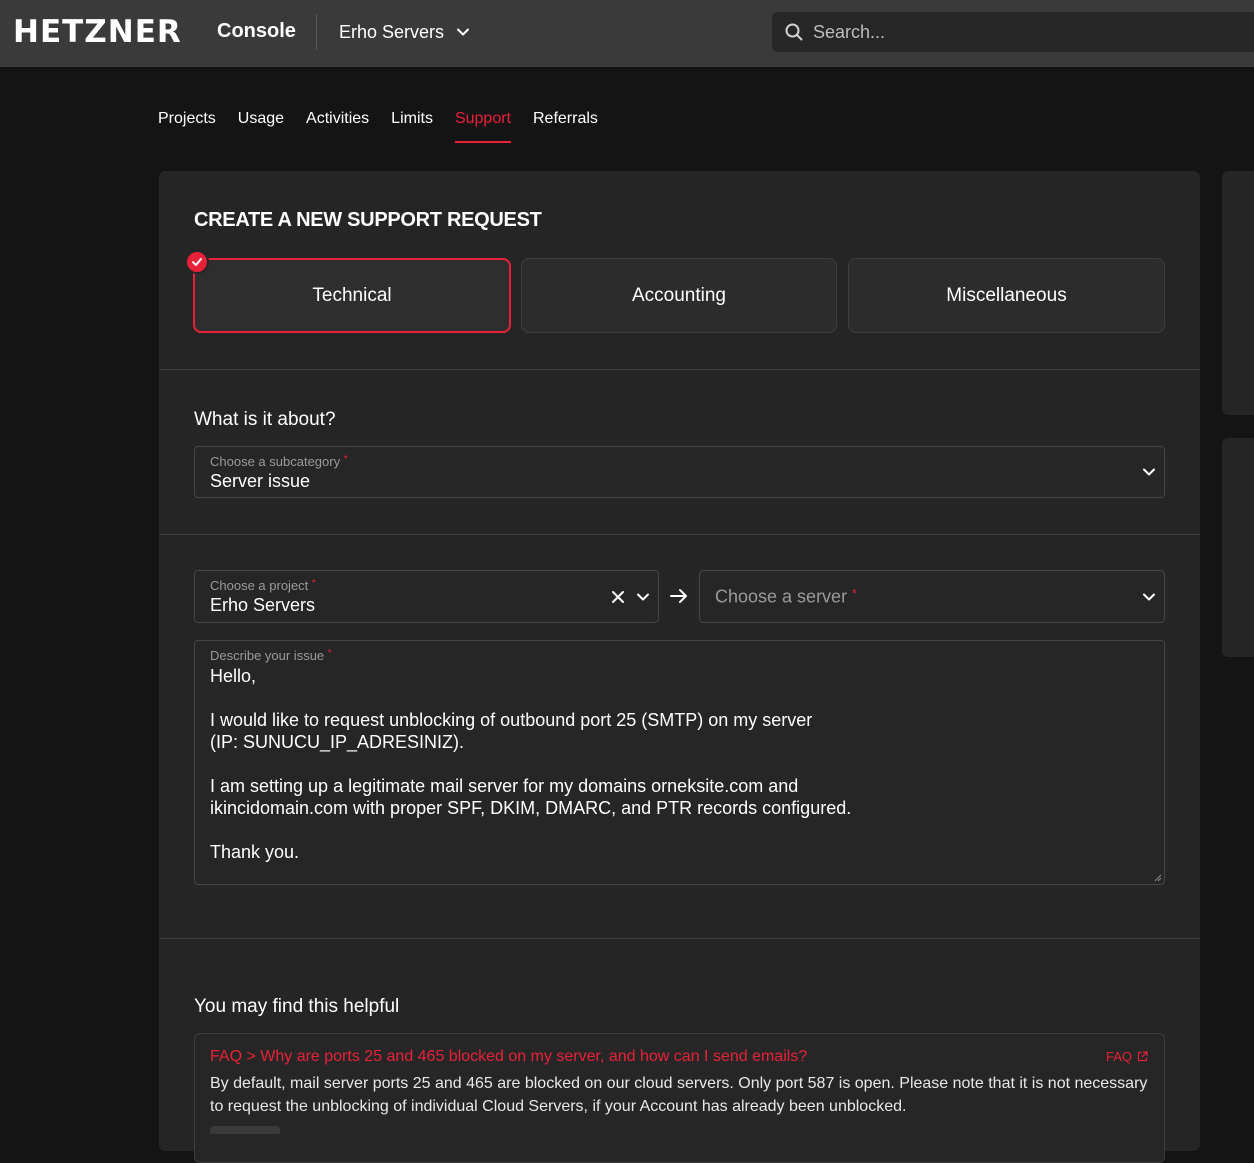 Image resolution: width=1254 pixels, height=1163 pixels. I want to click on clear-icon, so click(618, 597).